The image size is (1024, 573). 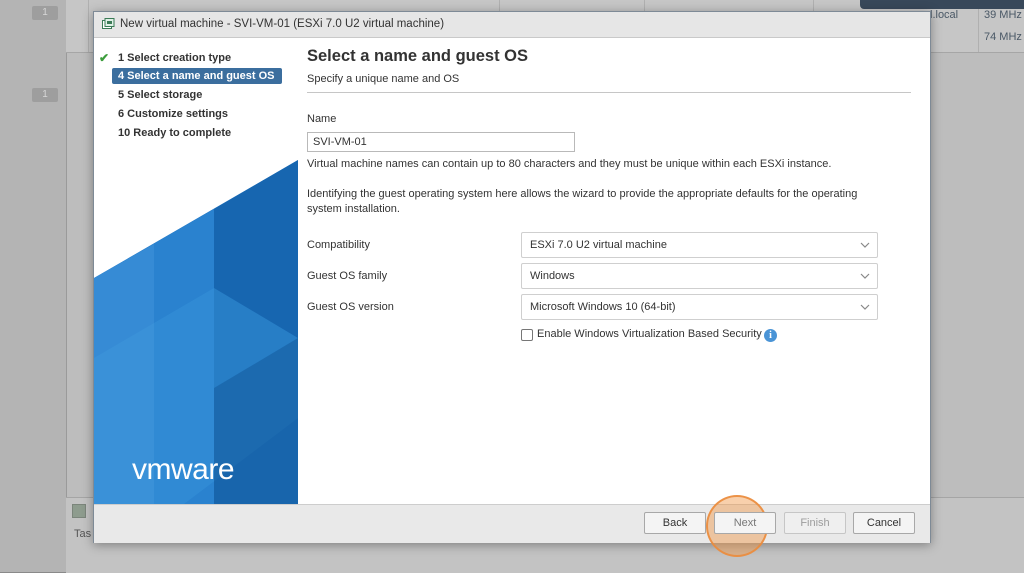 I want to click on guest-os-version-select: Microsoft Windows 10 (64-bit), so click(x=699, y=307).